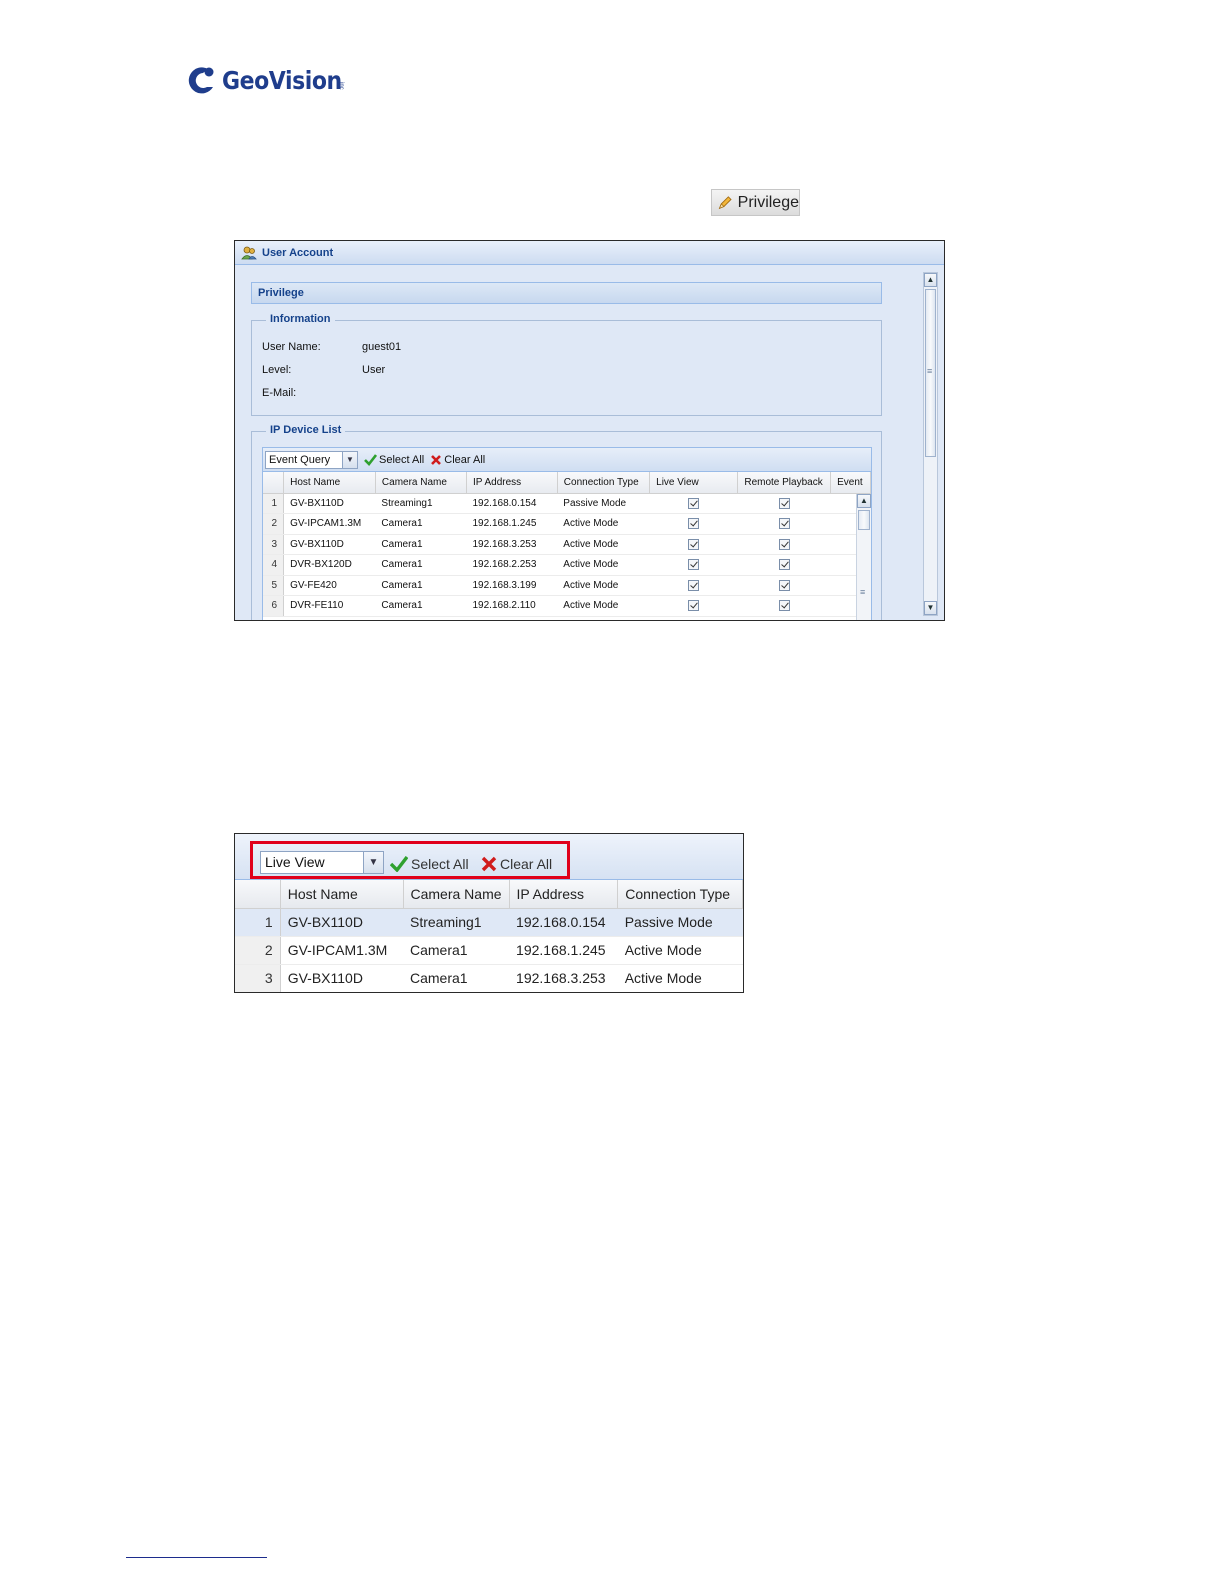  What do you see at coordinates (694, 483) in the screenshot?
I see `column-header: Live View` at bounding box center [694, 483].